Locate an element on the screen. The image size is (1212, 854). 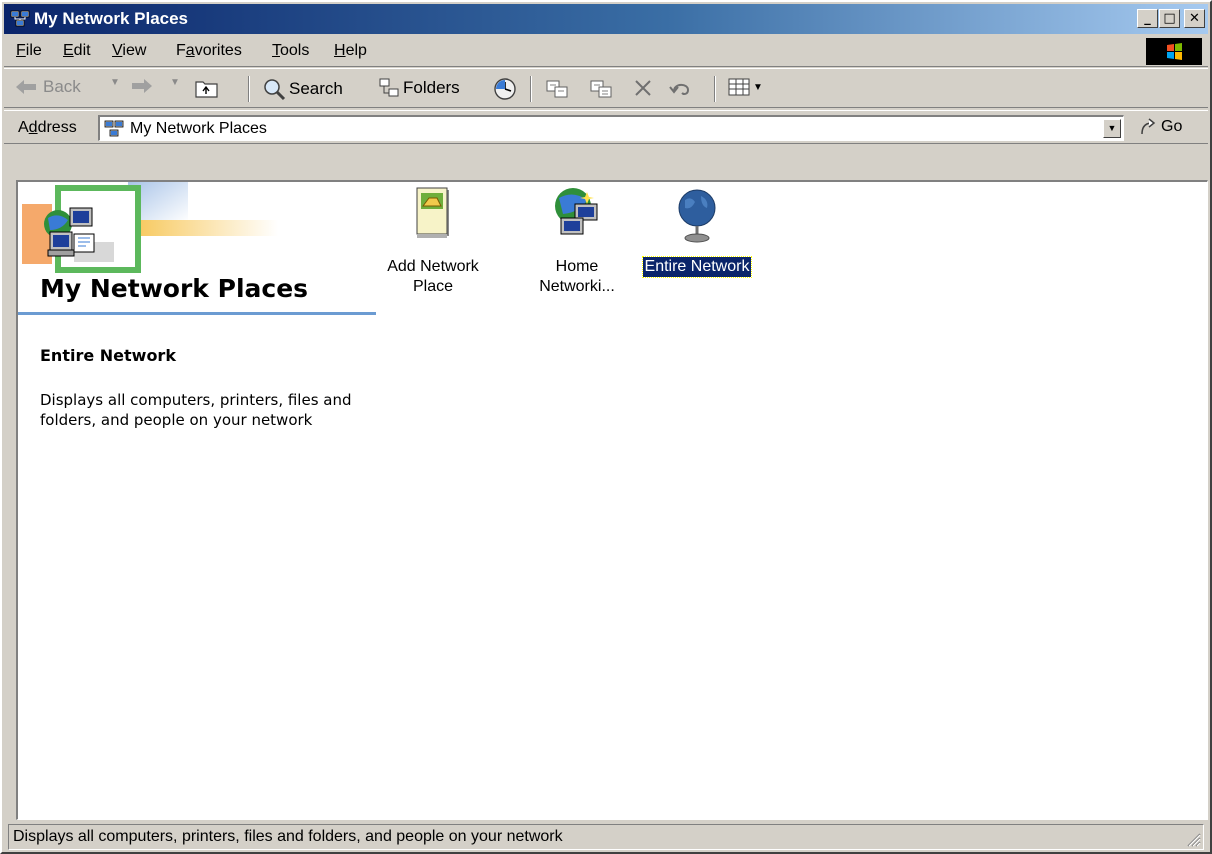
menu-favorites-pre: F is located at coordinates (181, 50).